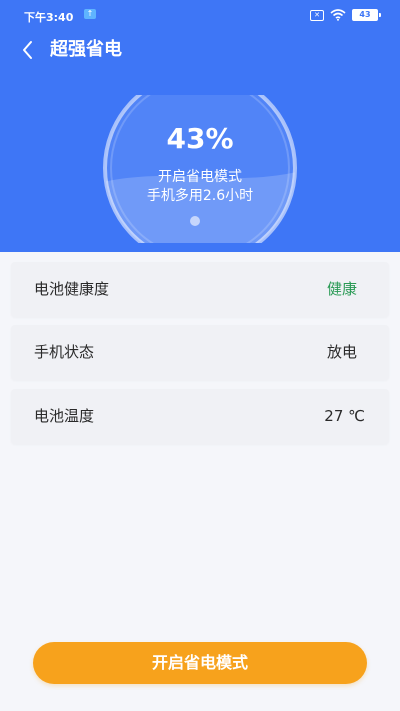 Image resolution: width=400 pixels, height=711 pixels. I want to click on chevron-left-icon, so click(27, 50).